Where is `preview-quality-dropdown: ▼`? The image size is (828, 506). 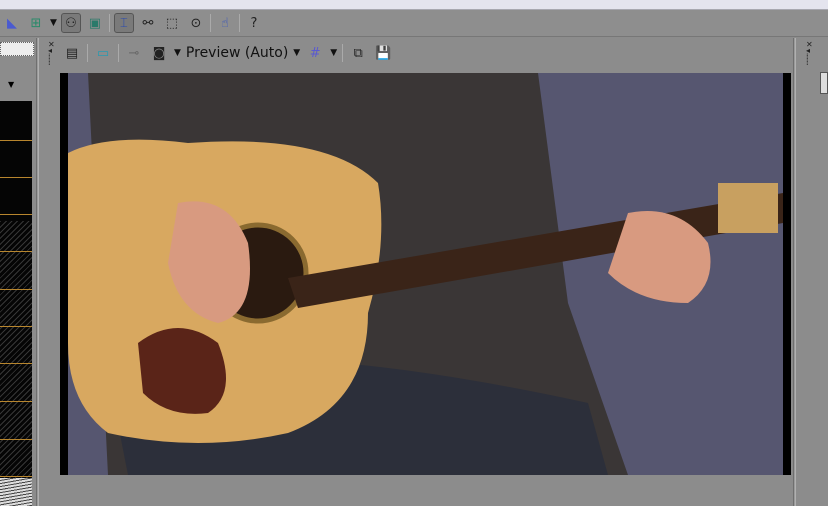
preview-quality-dropdown: ▼ is located at coordinates (296, 53).